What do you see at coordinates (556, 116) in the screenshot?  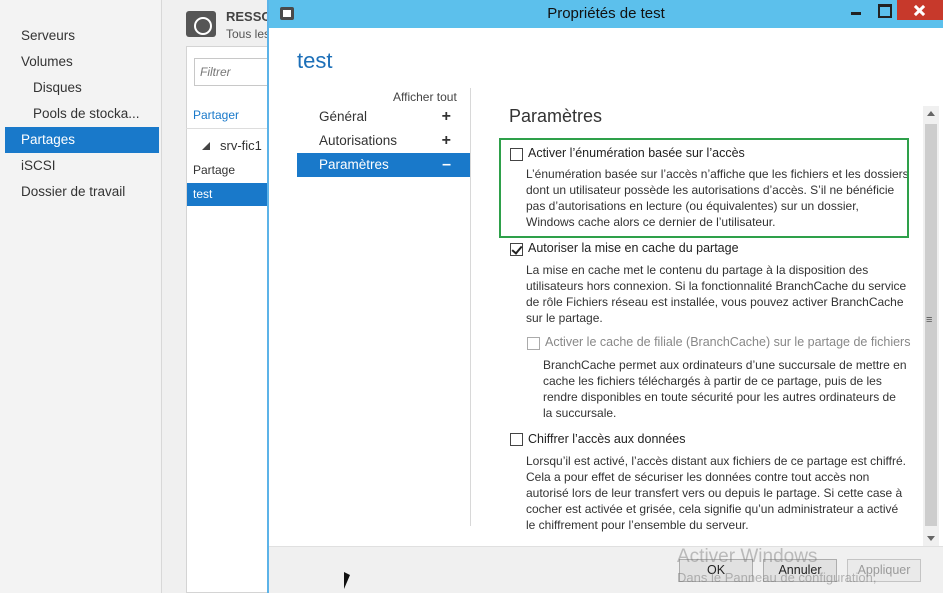 I see `section-title: Paramètres` at bounding box center [556, 116].